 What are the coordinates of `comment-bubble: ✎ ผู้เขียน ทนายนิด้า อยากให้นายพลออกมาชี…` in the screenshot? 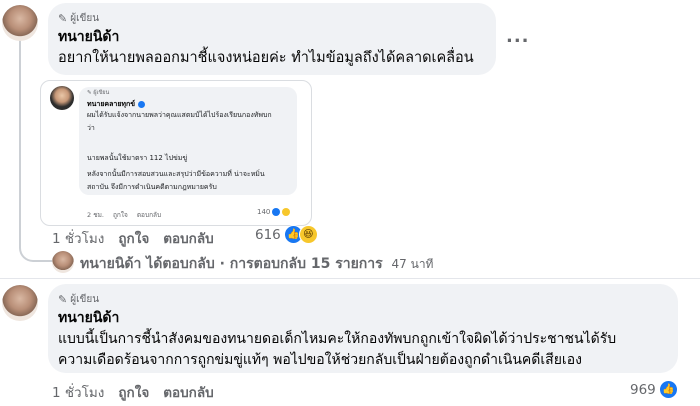 It's located at (272, 39).